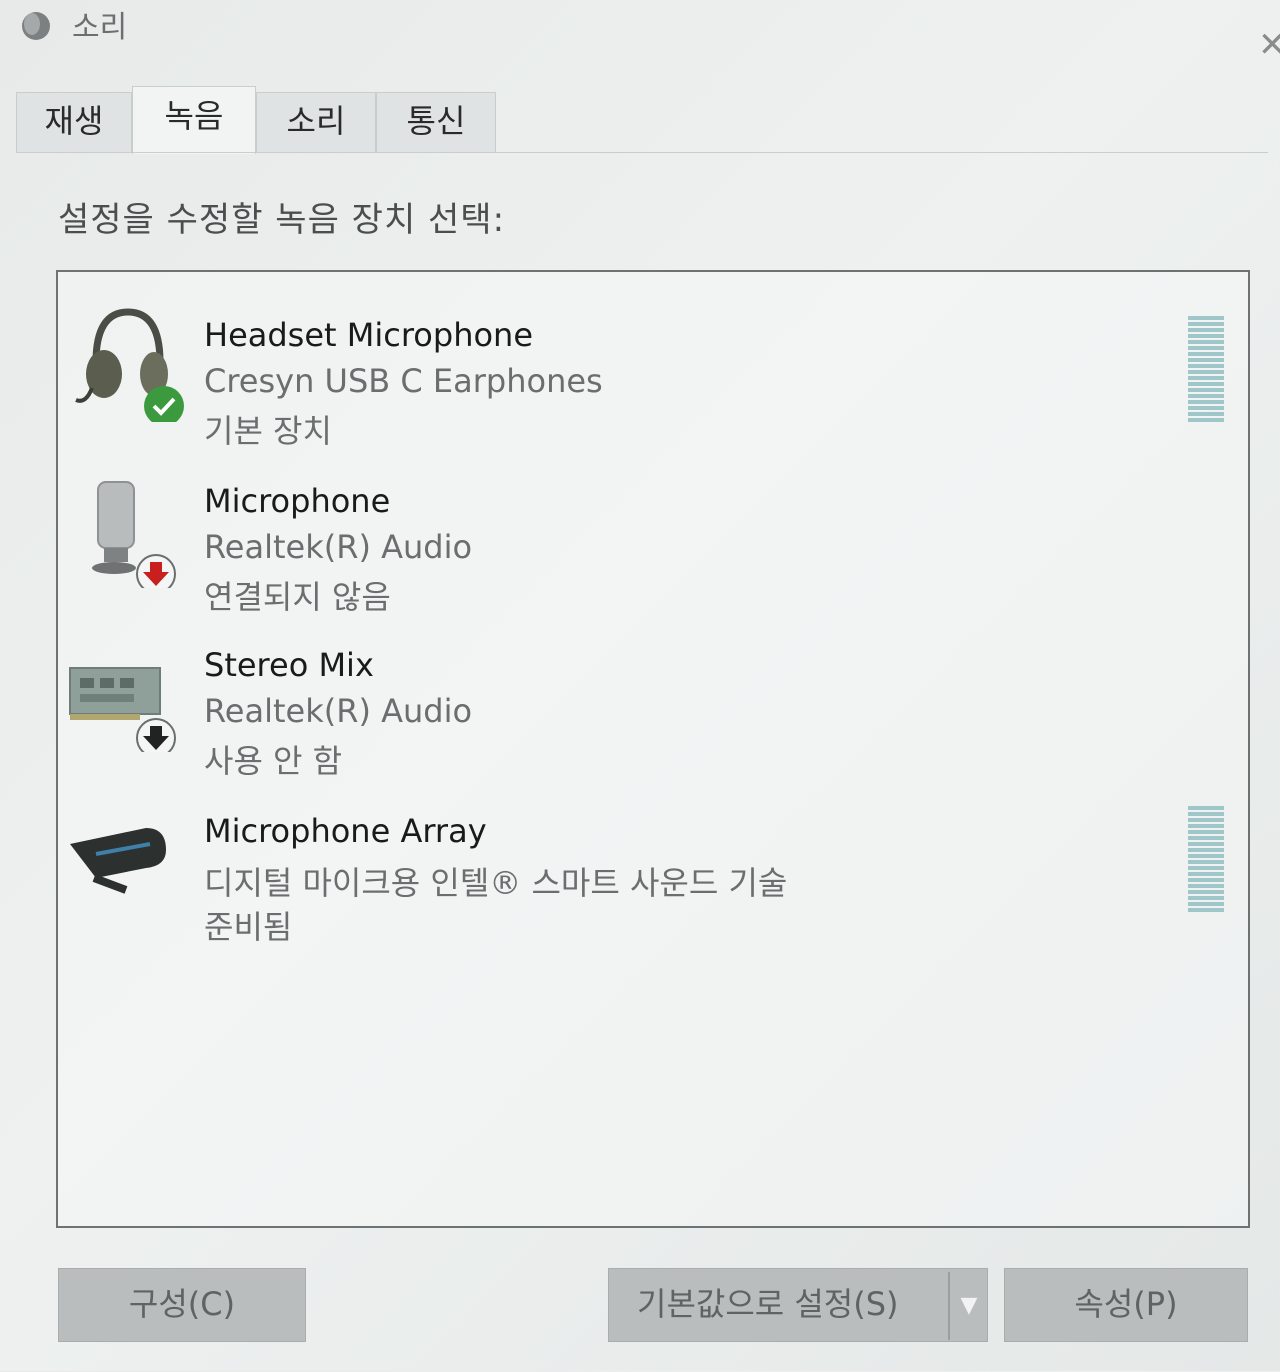  I want to click on device-name: Stereo Mix, so click(289, 665).